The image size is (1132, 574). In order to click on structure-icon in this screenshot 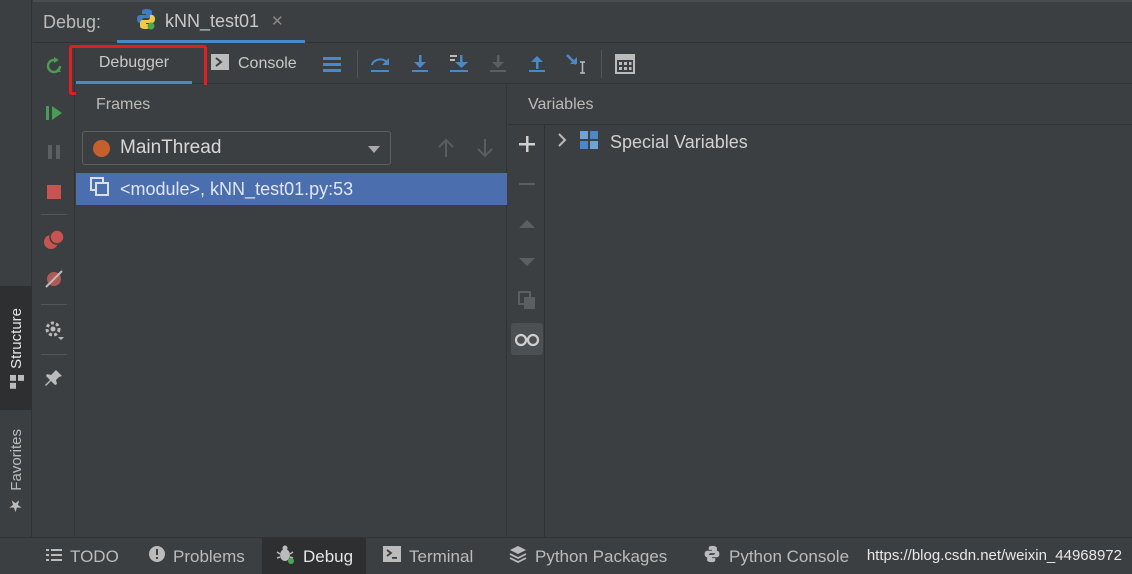, I will do `click(16, 381)`.